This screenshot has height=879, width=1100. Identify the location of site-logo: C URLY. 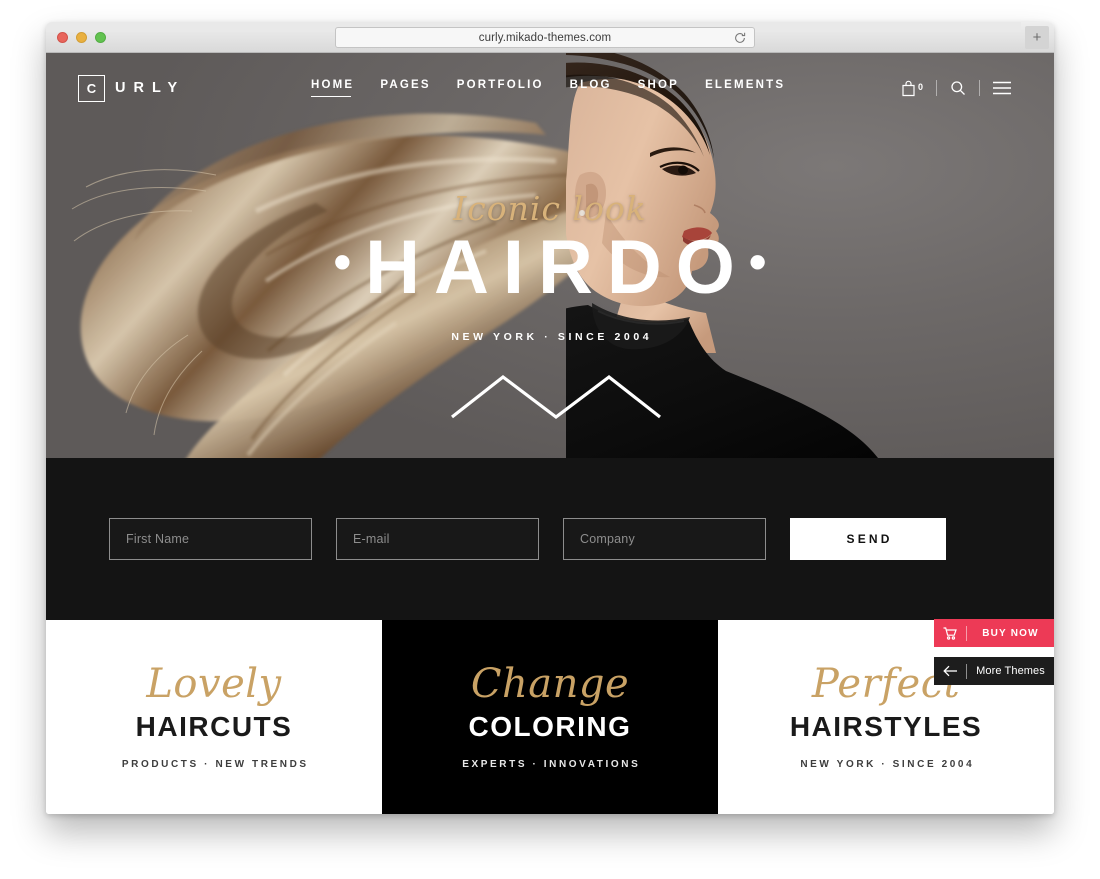
(132, 88).